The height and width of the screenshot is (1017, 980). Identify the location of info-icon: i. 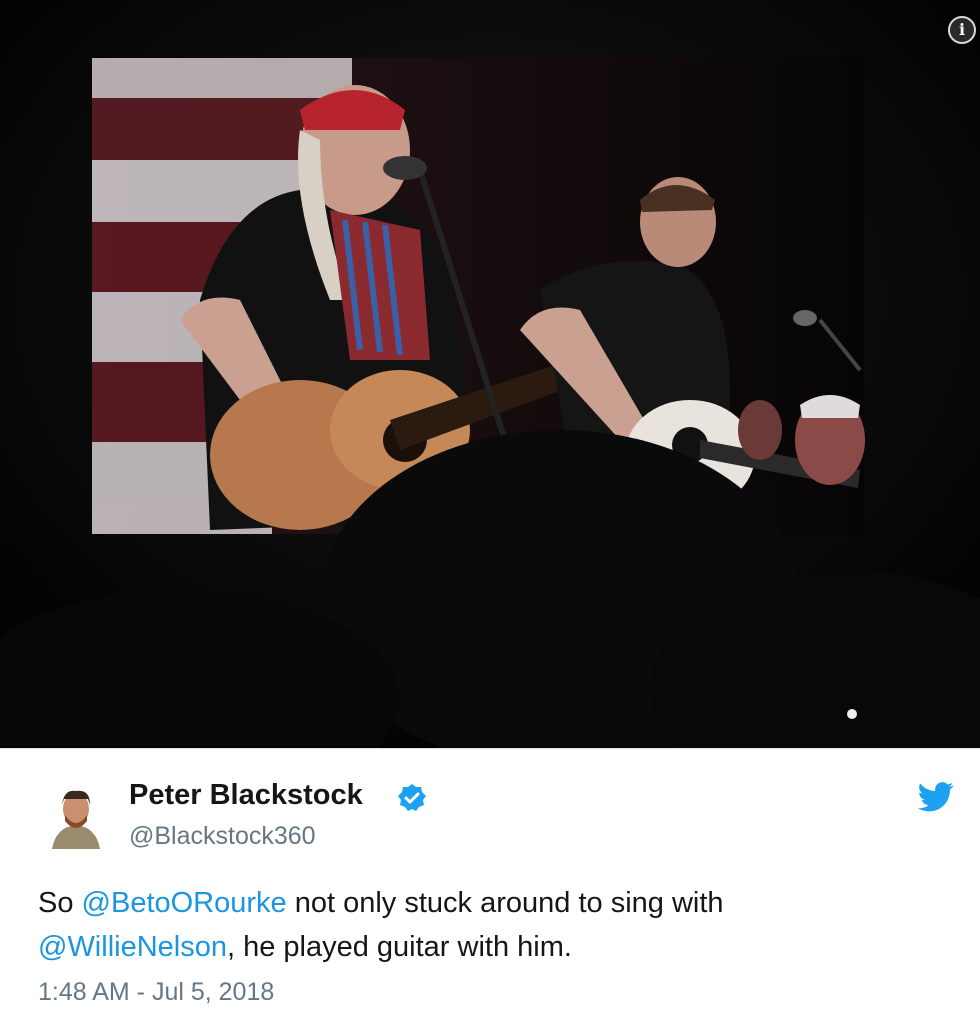
(962, 30).